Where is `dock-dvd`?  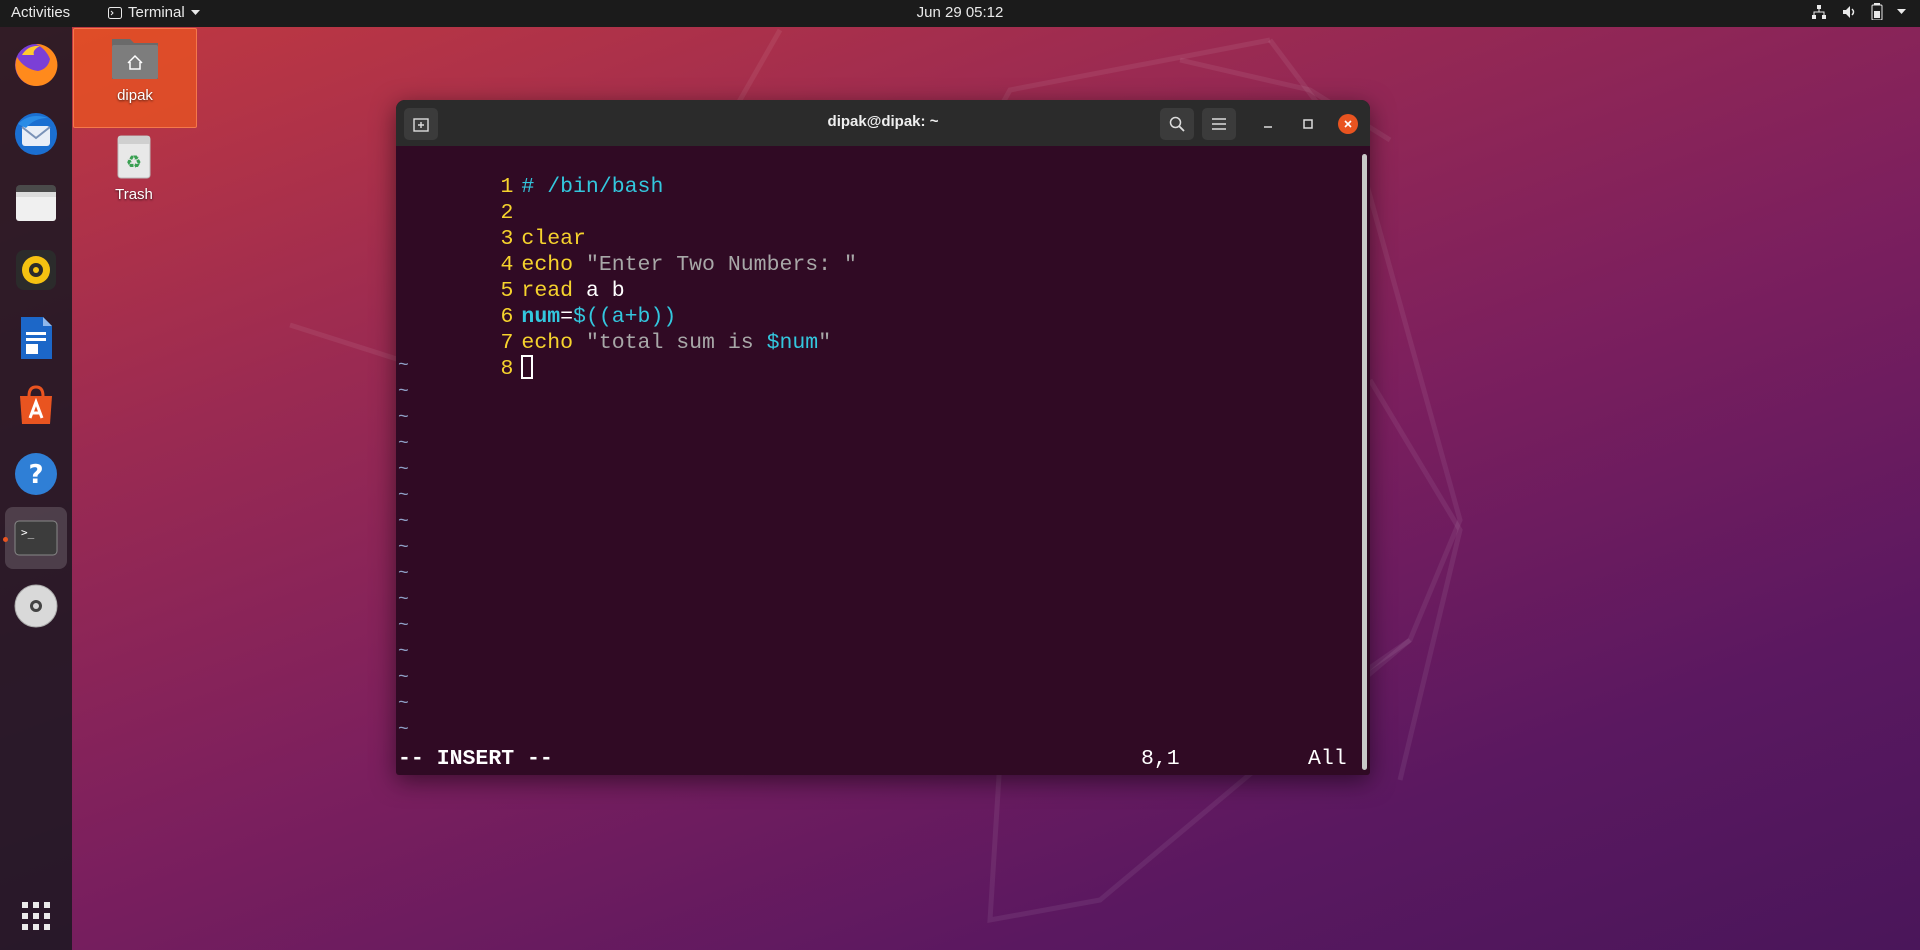
dock-dvd is located at coordinates (36, 606).